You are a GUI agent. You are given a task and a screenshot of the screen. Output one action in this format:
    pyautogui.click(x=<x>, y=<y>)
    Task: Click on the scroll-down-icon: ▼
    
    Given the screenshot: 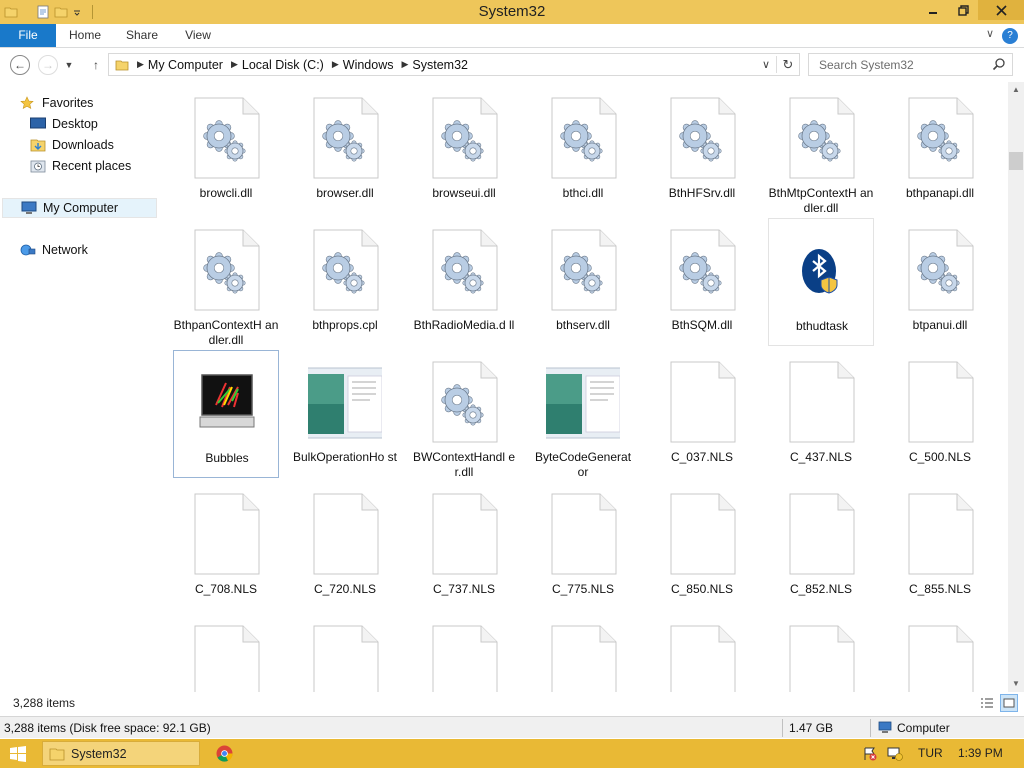 What is the action you would take?
    pyautogui.click(x=1016, y=684)
    